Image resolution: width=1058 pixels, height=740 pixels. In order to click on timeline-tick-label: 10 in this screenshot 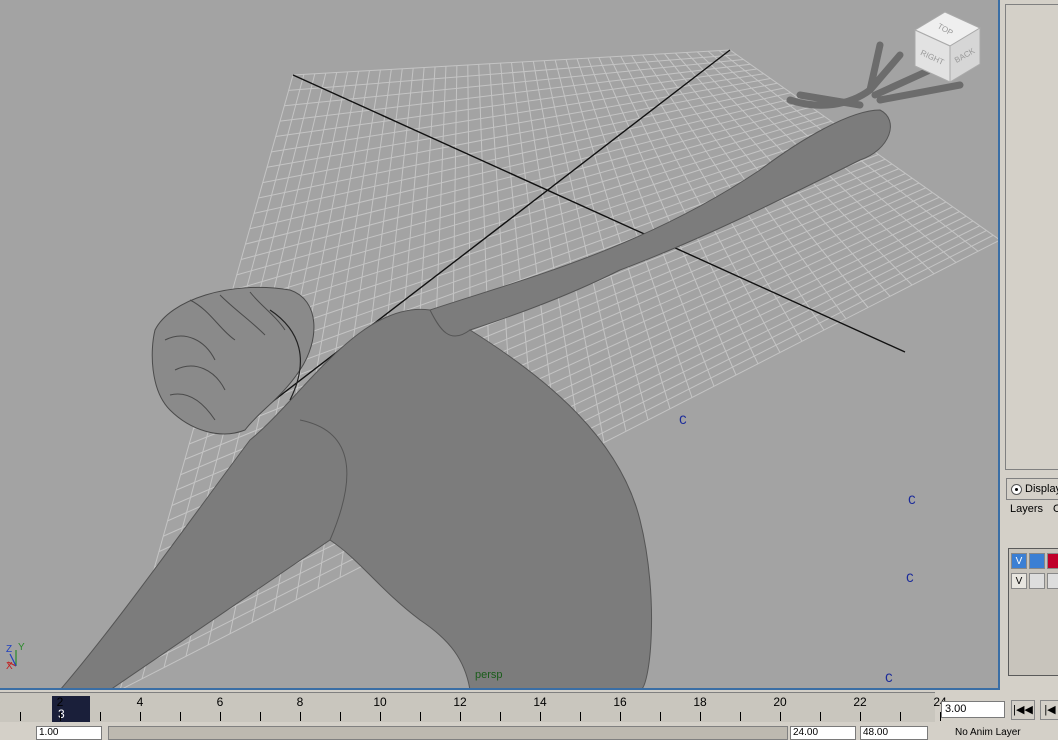, I will do `click(380, 702)`.